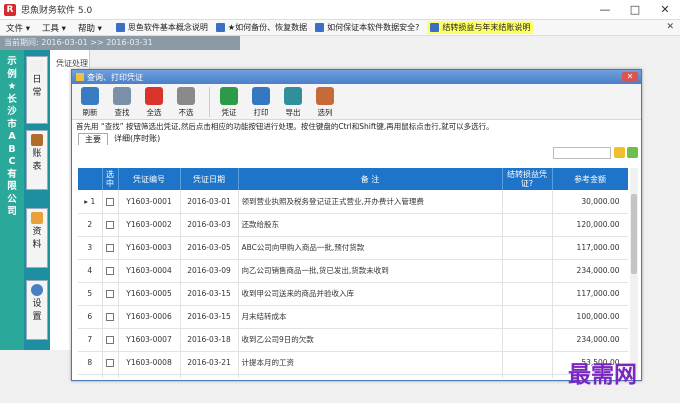  Describe the element at coordinates (670, 27) in the screenshot. I see `menu-close-icon: ✕` at that location.